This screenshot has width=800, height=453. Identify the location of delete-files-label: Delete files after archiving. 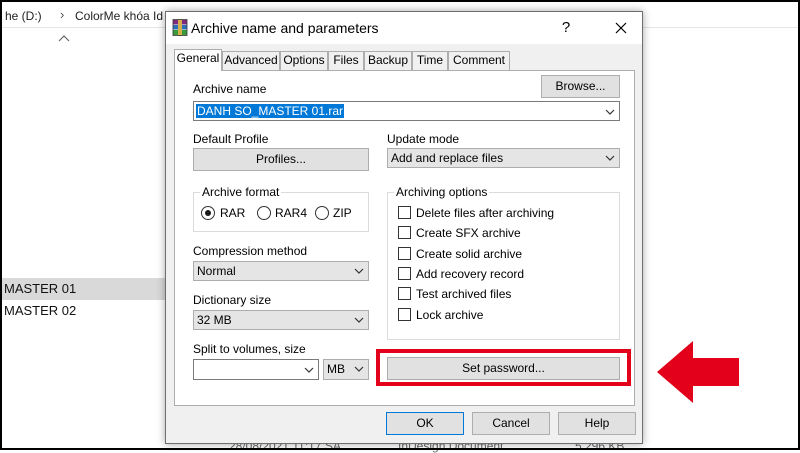
(485, 213).